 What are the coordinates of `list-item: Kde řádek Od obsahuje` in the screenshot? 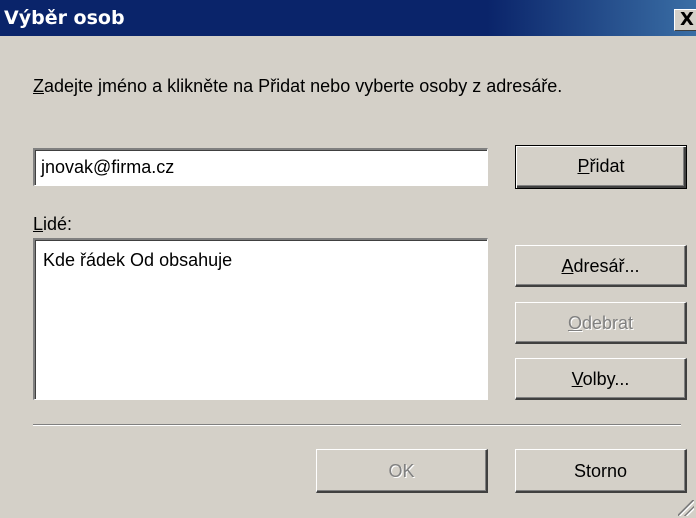 It's located at (137, 260).